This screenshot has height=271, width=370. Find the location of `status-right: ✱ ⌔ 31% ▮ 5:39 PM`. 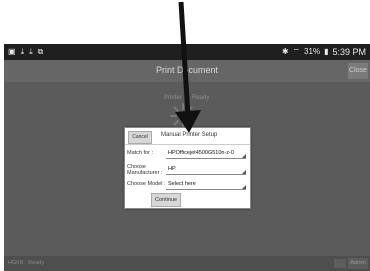

status-right: ✱ ⌔ 31% ▮ 5:39 PM is located at coordinates (324, 52).